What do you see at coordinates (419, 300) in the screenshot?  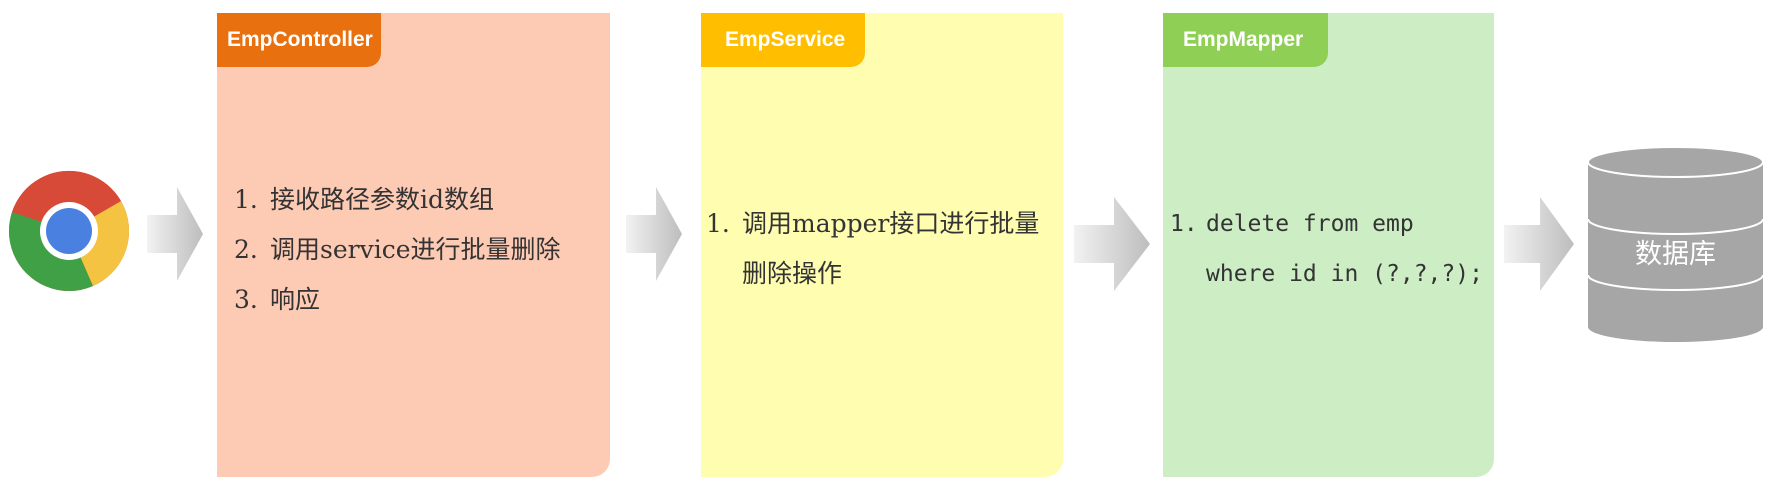 I see `step-item: 3. 响应` at bounding box center [419, 300].